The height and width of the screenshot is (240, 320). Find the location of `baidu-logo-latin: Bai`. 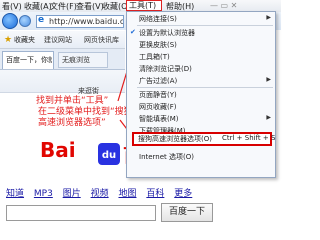

baidu-logo-latin: Bai is located at coordinates (58, 150).